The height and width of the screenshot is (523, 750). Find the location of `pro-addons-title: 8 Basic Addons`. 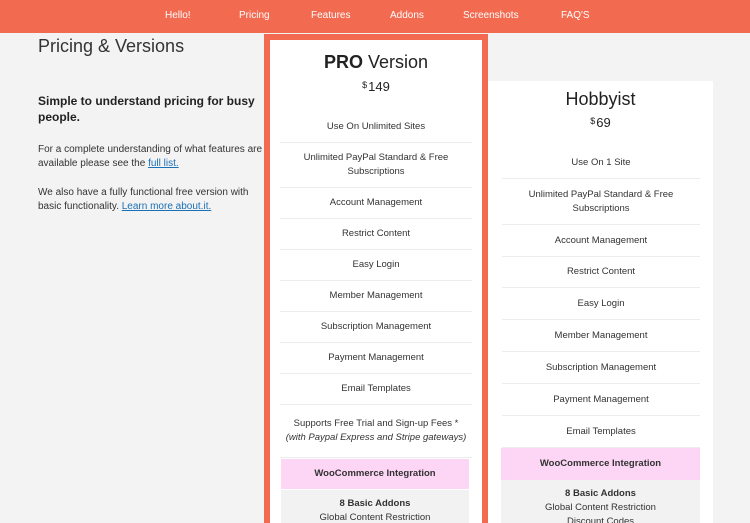

pro-addons-title: 8 Basic Addons is located at coordinates (375, 503).